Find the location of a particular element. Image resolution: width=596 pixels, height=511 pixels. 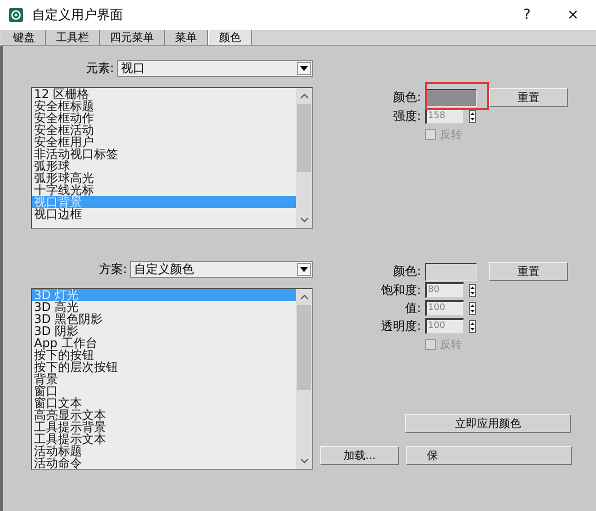

list-item: App 工作台 is located at coordinates (164, 343).